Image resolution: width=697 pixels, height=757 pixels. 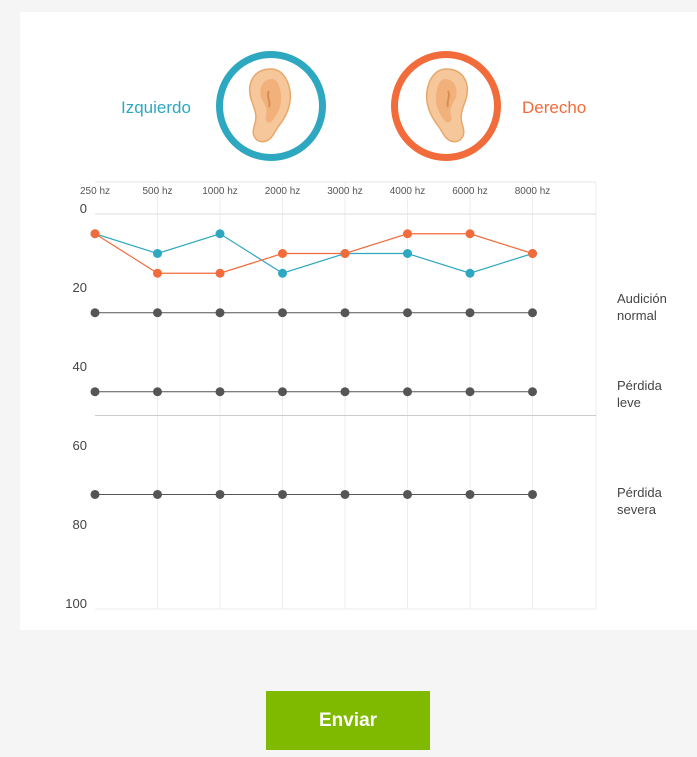 What do you see at coordinates (83, 208) in the screenshot?
I see `y-tick-label: 0` at bounding box center [83, 208].